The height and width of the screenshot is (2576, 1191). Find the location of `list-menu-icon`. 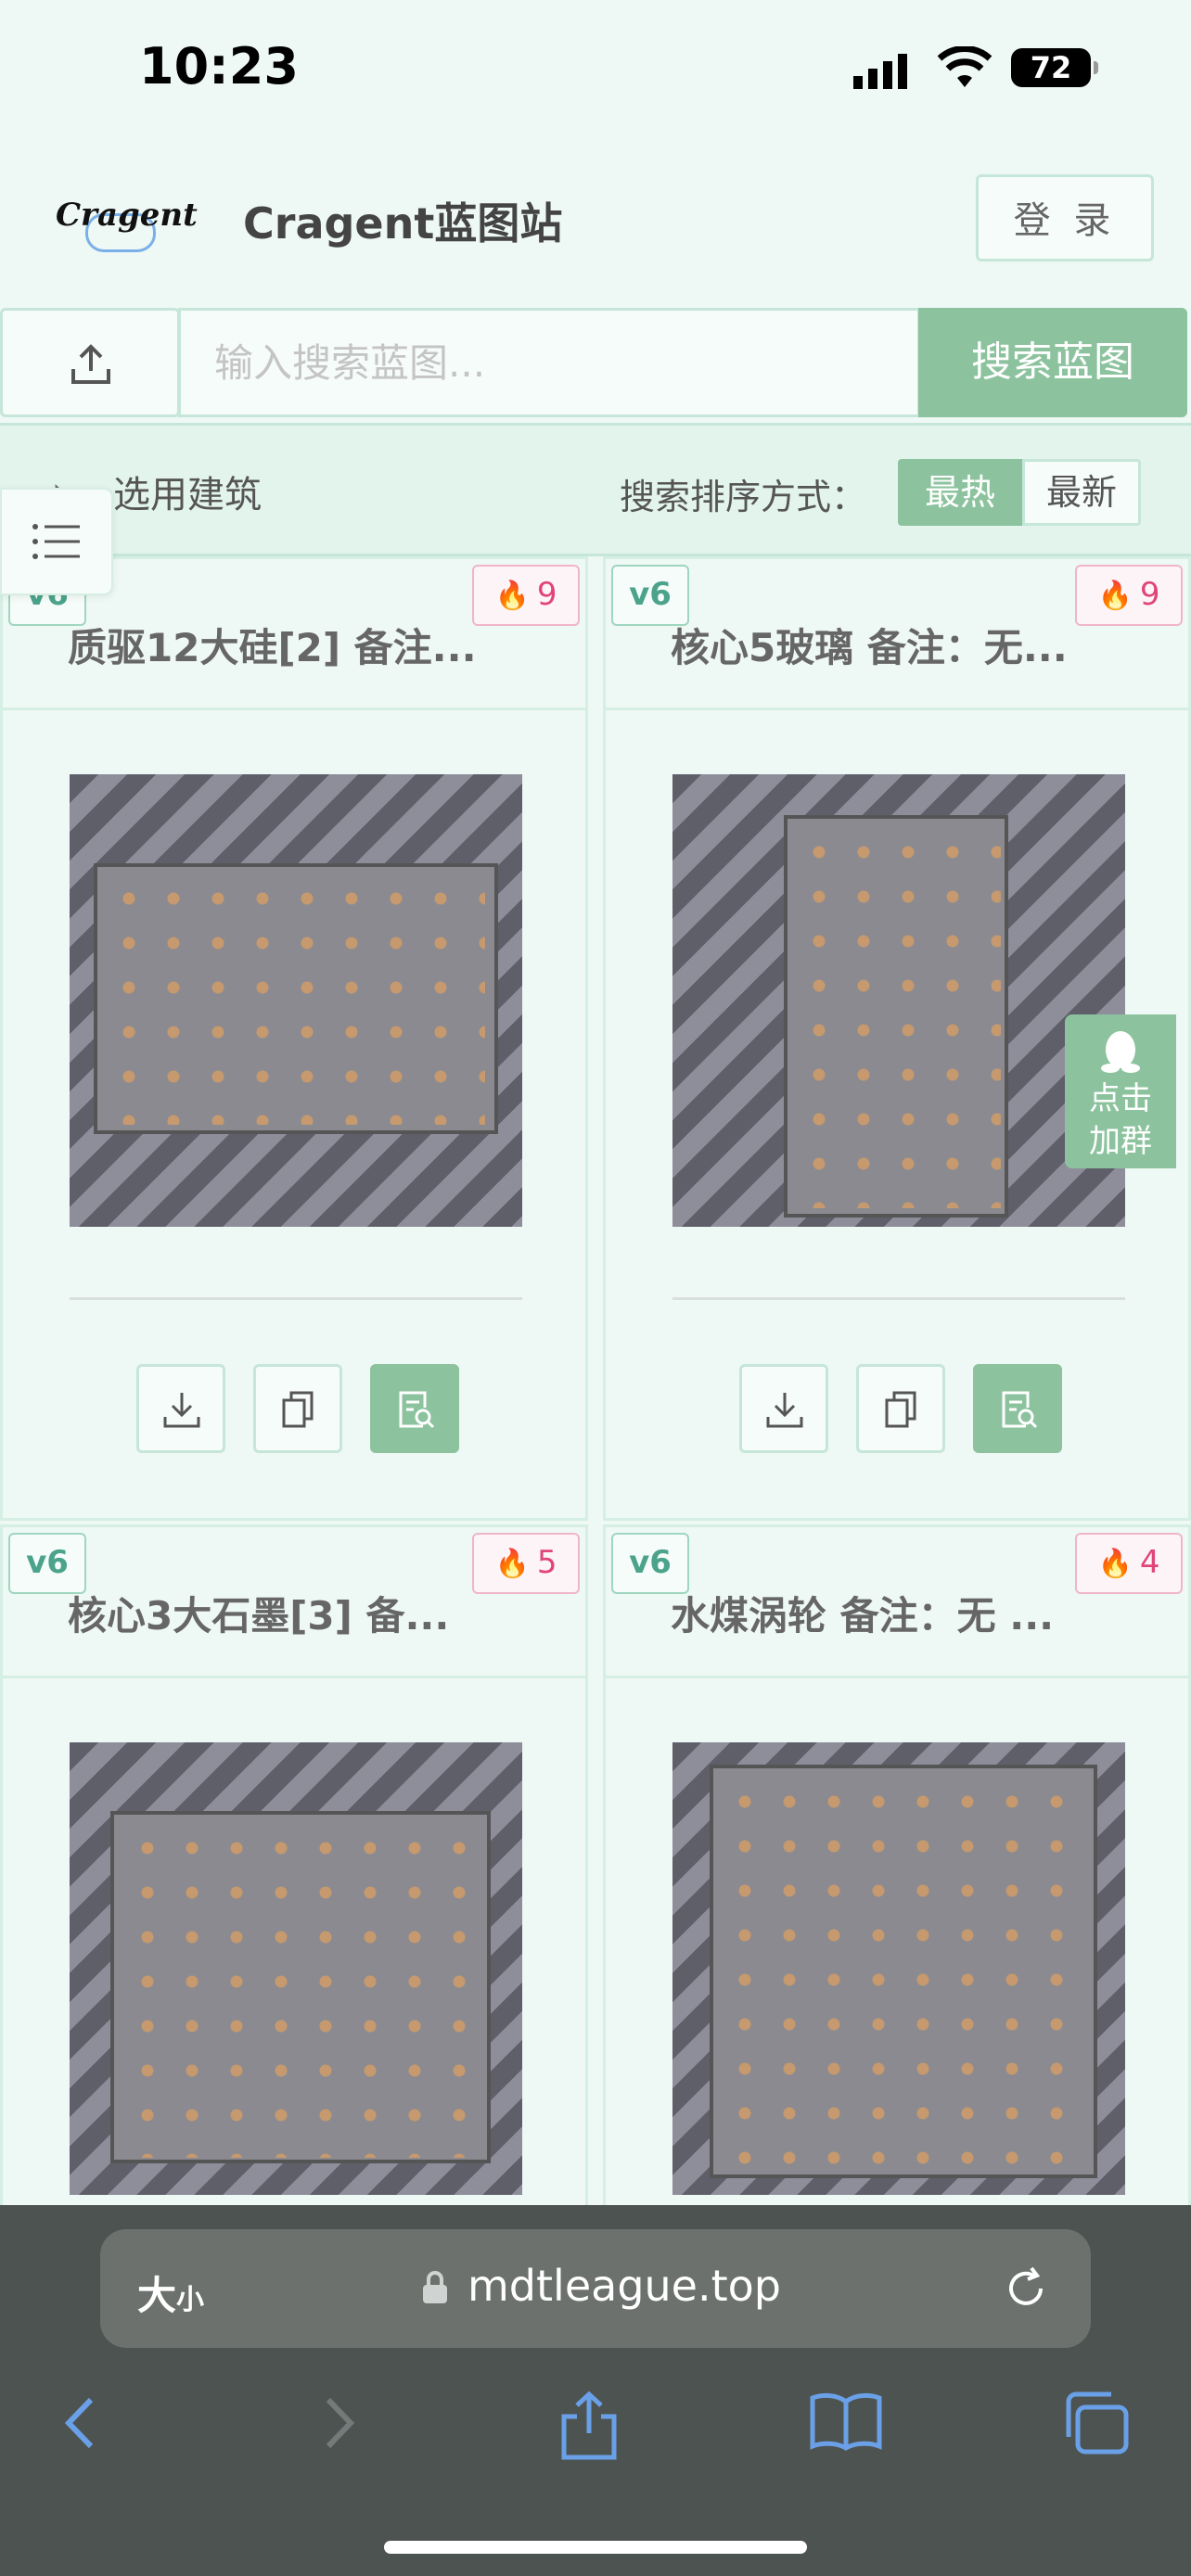

list-menu-icon is located at coordinates (56, 541).